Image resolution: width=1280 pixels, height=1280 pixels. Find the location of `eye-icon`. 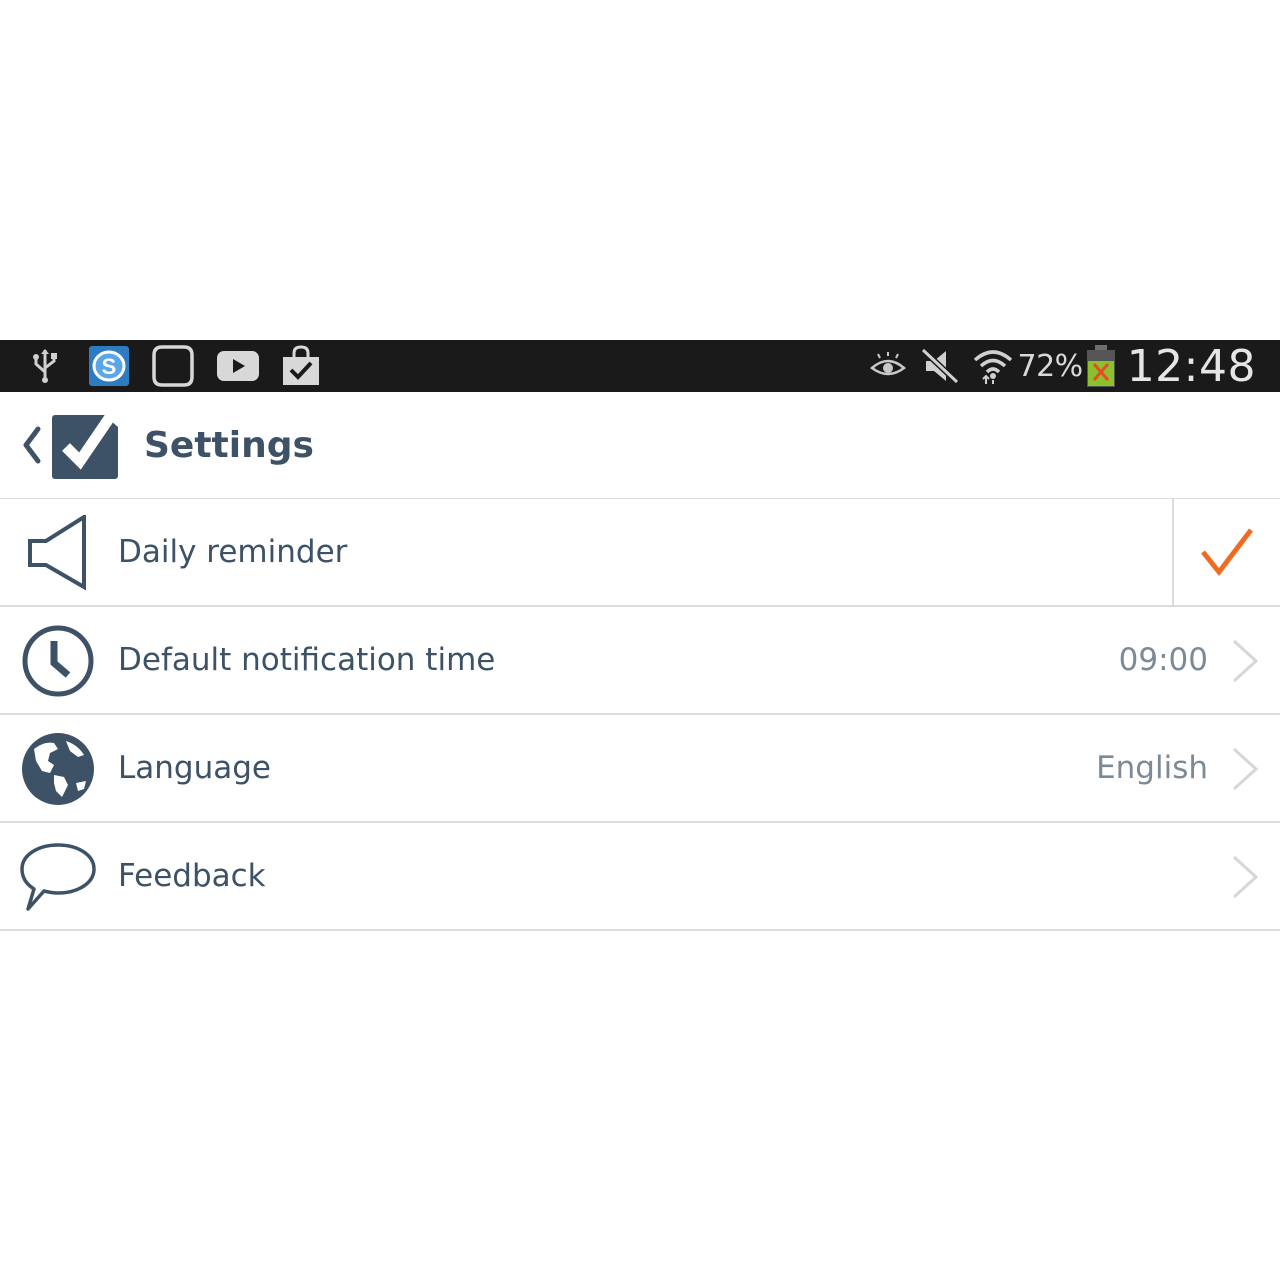

eye-icon is located at coordinates (887, 366).